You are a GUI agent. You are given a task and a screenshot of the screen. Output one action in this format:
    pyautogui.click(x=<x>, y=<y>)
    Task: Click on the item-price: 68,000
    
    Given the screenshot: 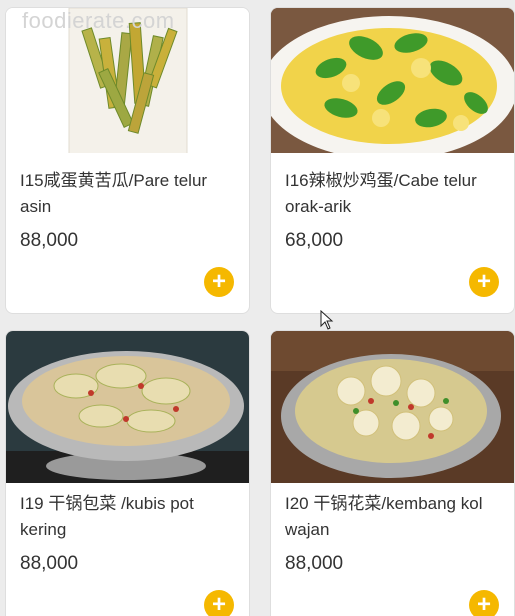 What is the action you would take?
    pyautogui.click(x=314, y=240)
    